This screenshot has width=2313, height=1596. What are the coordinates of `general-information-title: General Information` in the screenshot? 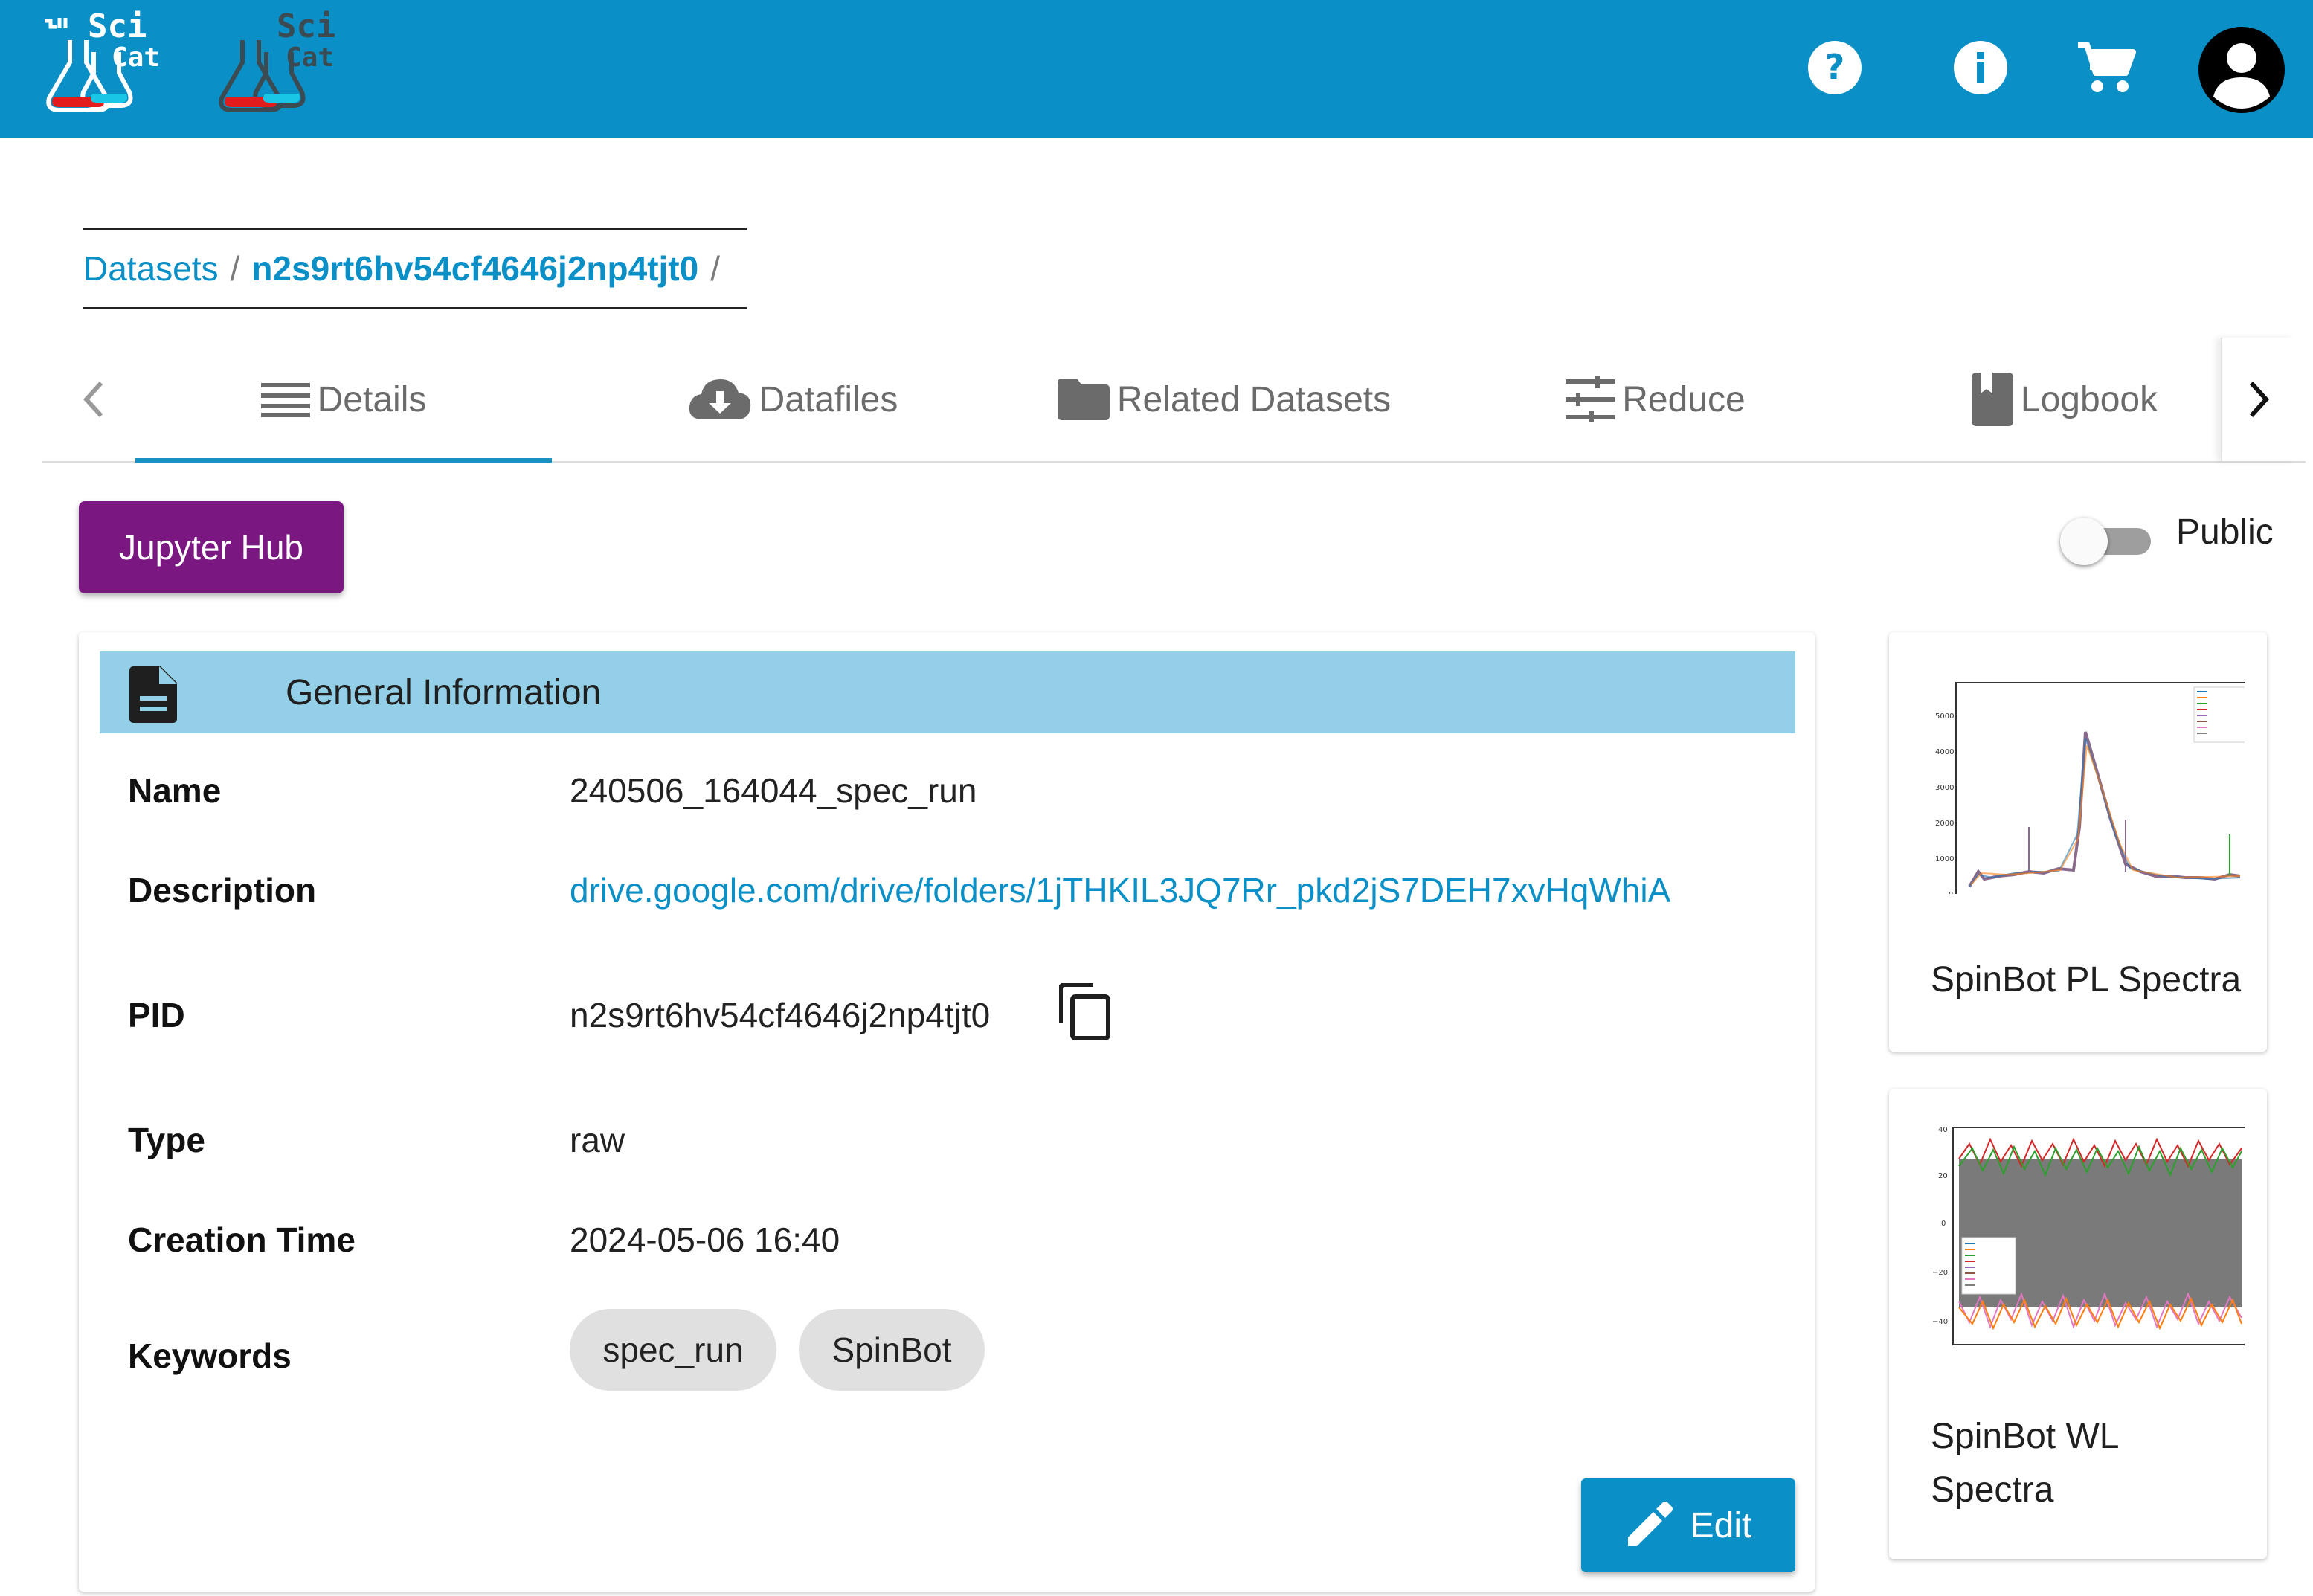 It's located at (444, 692).